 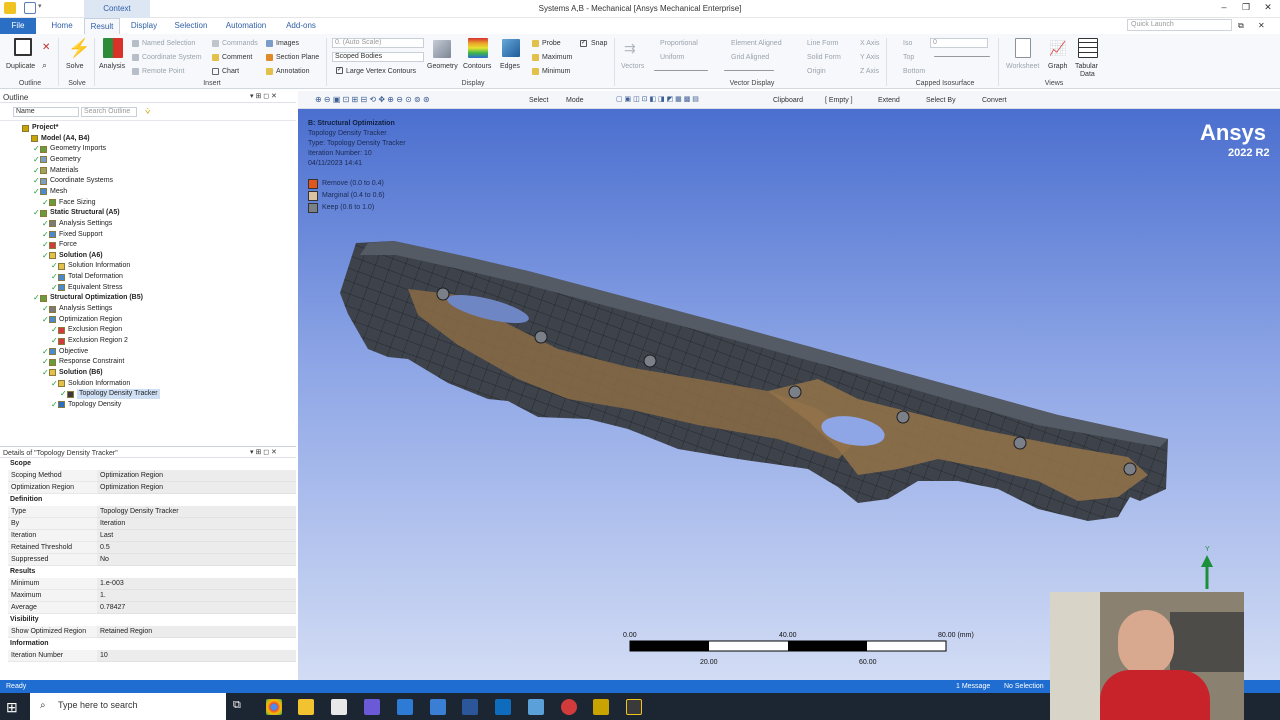 I want to click on large-vertex-checkbox: ✓, so click(x=339, y=70).